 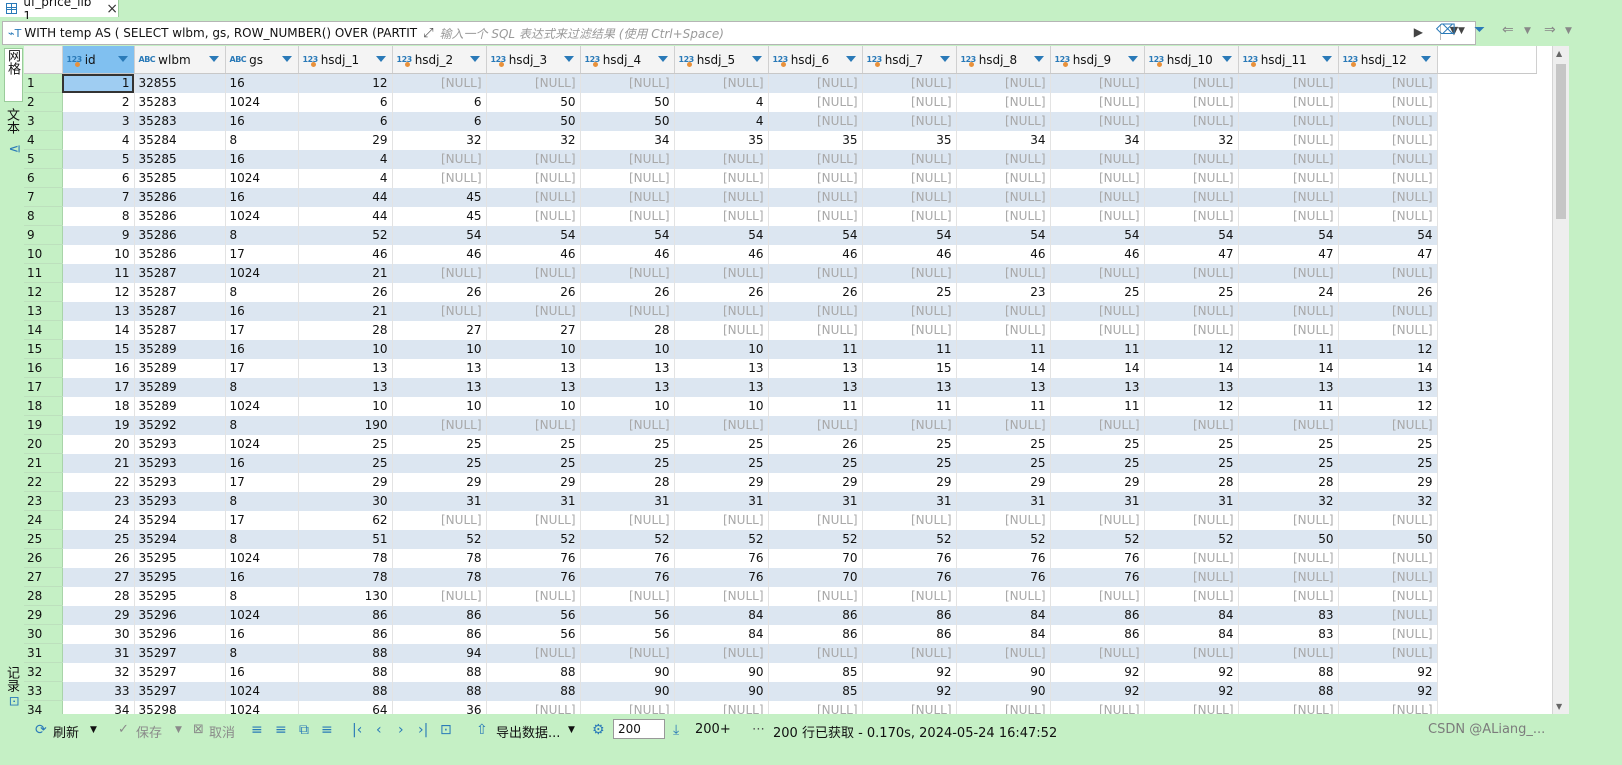 What do you see at coordinates (1479, 30) in the screenshot?
I see `filter-funnel-icon: ⏷` at bounding box center [1479, 30].